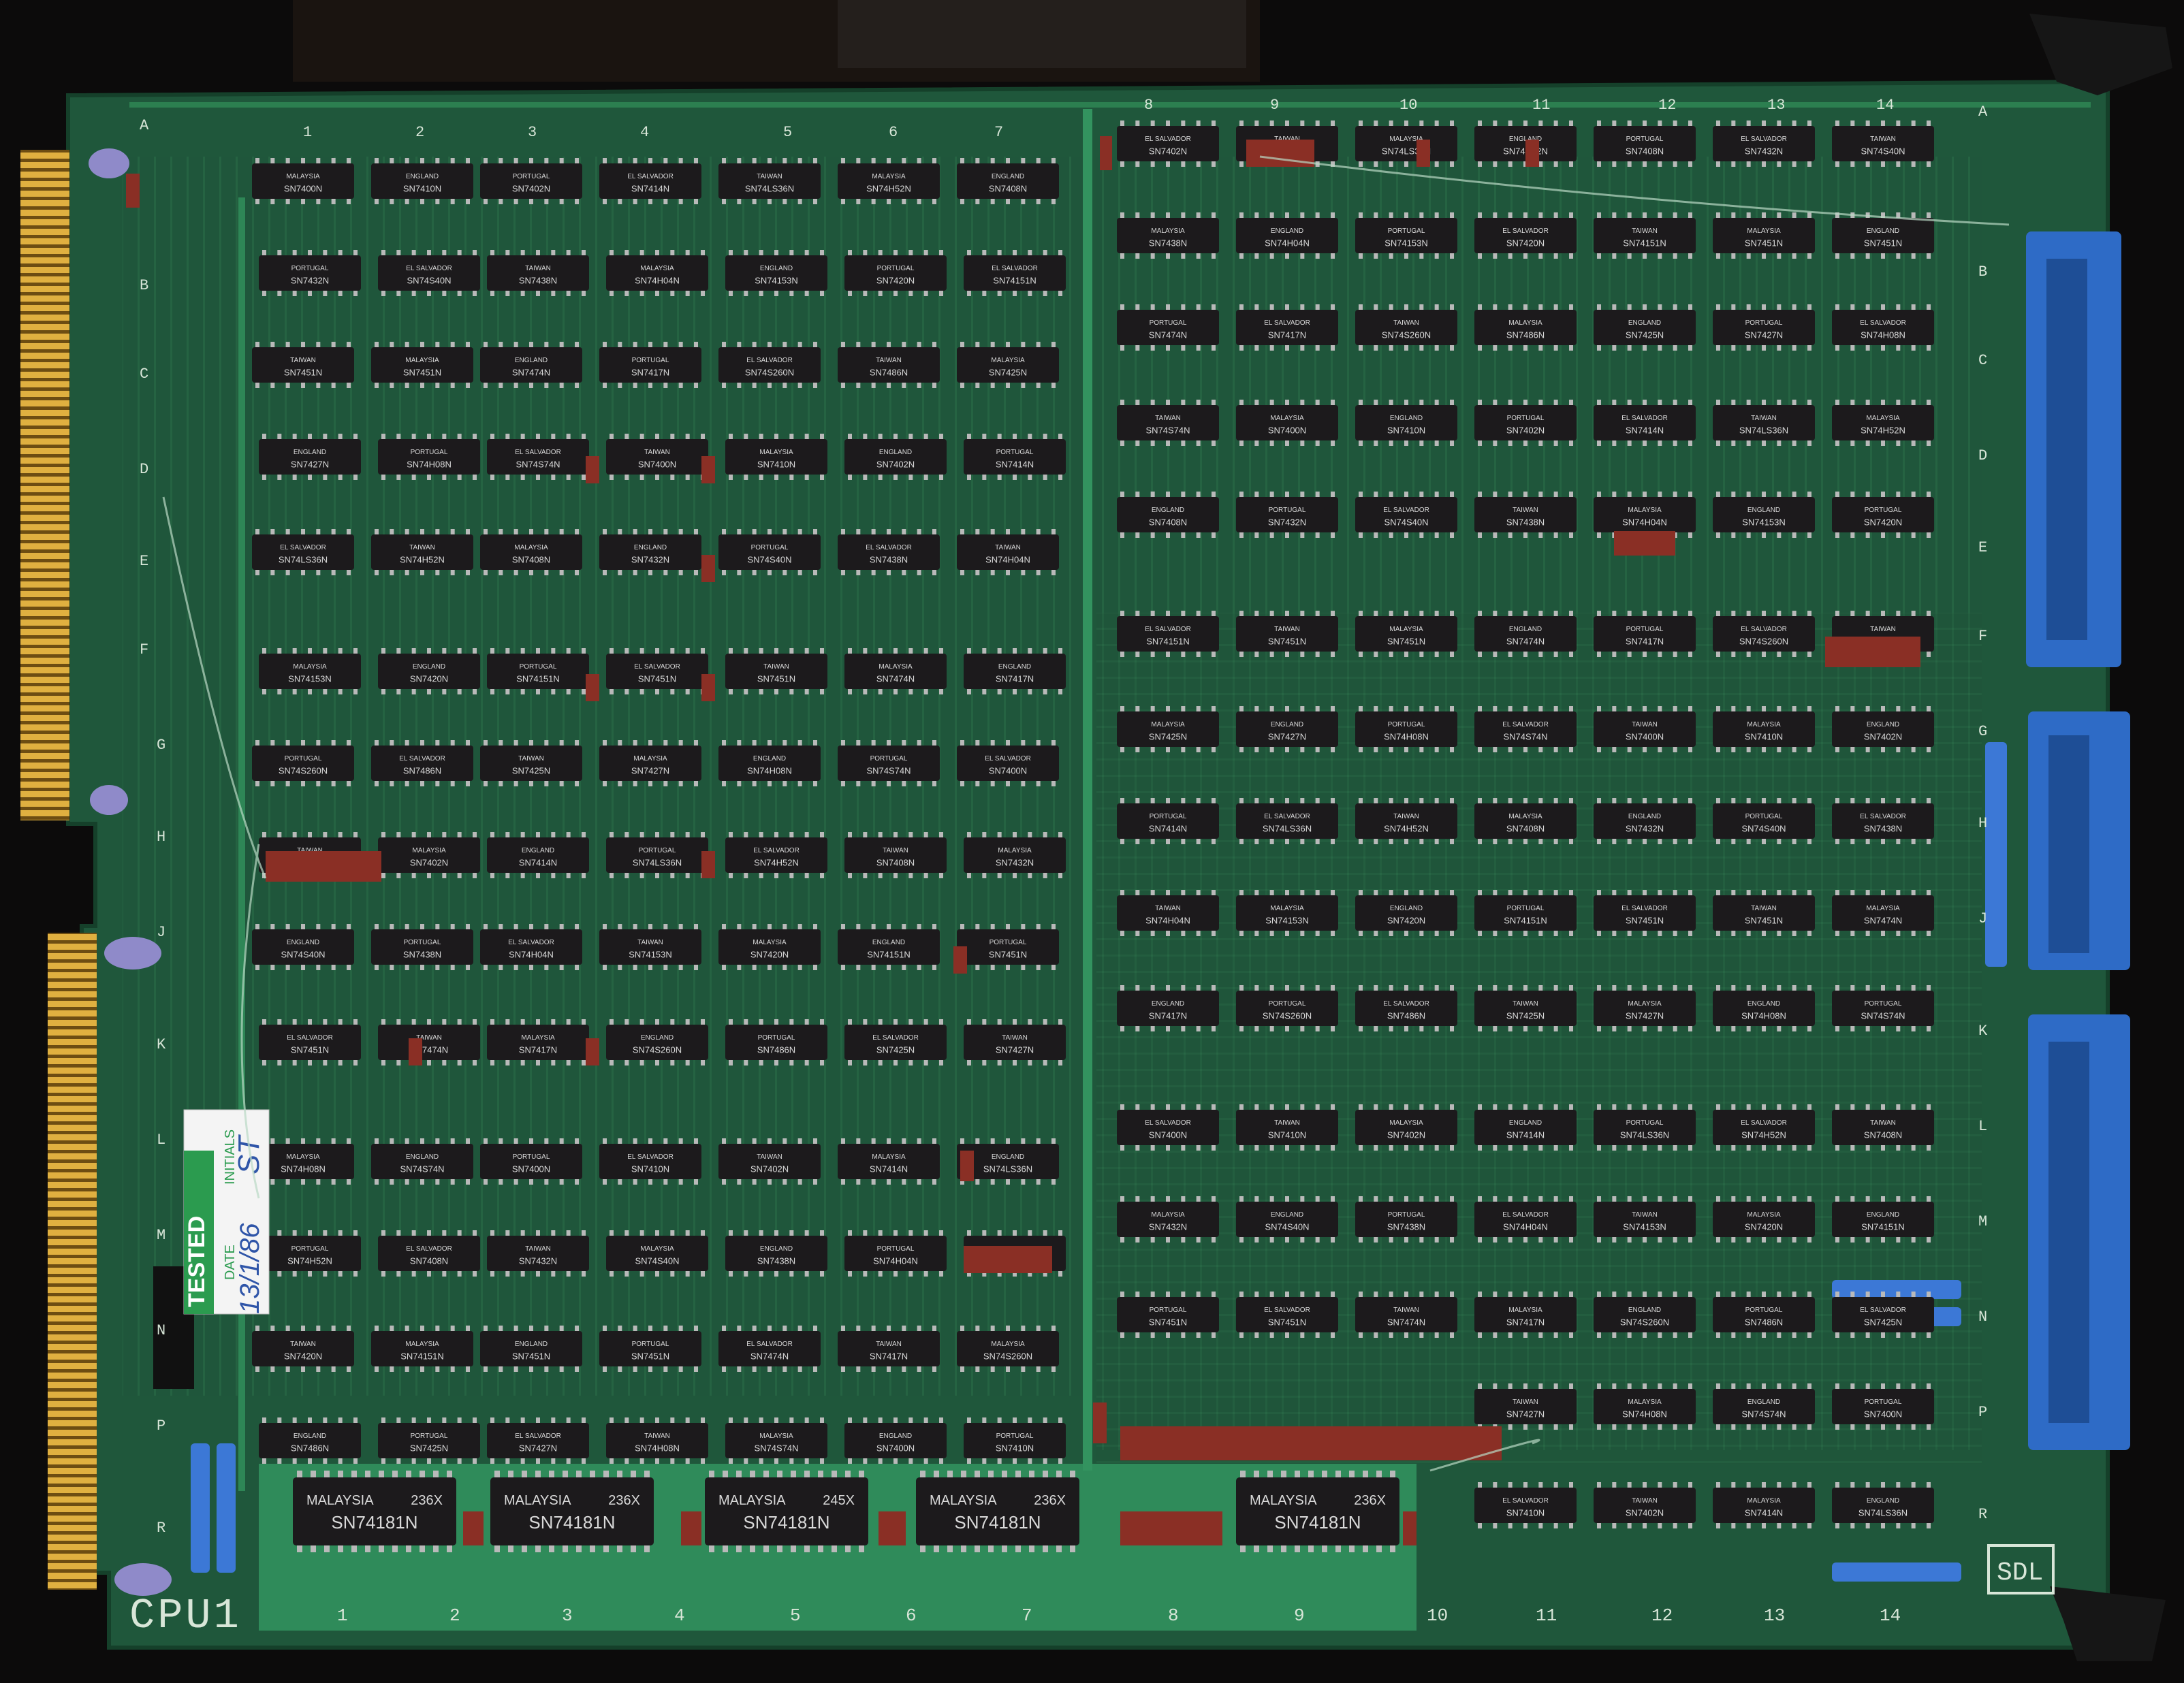 The width and height of the screenshot is (2184, 1683). What do you see at coordinates (161, 1140) in the screenshot?
I see `row-letter: L` at bounding box center [161, 1140].